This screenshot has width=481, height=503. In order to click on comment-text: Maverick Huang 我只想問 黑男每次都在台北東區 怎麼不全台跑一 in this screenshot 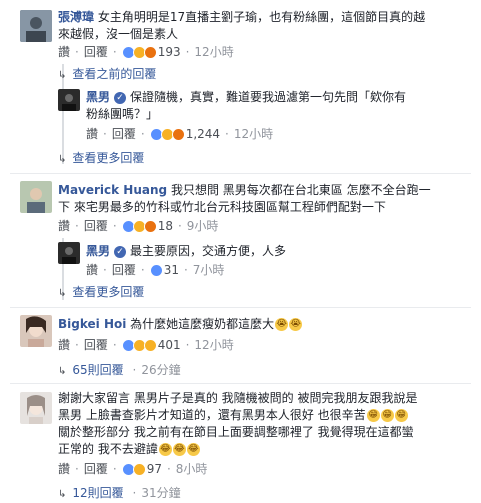, I will do `click(244, 190)`.